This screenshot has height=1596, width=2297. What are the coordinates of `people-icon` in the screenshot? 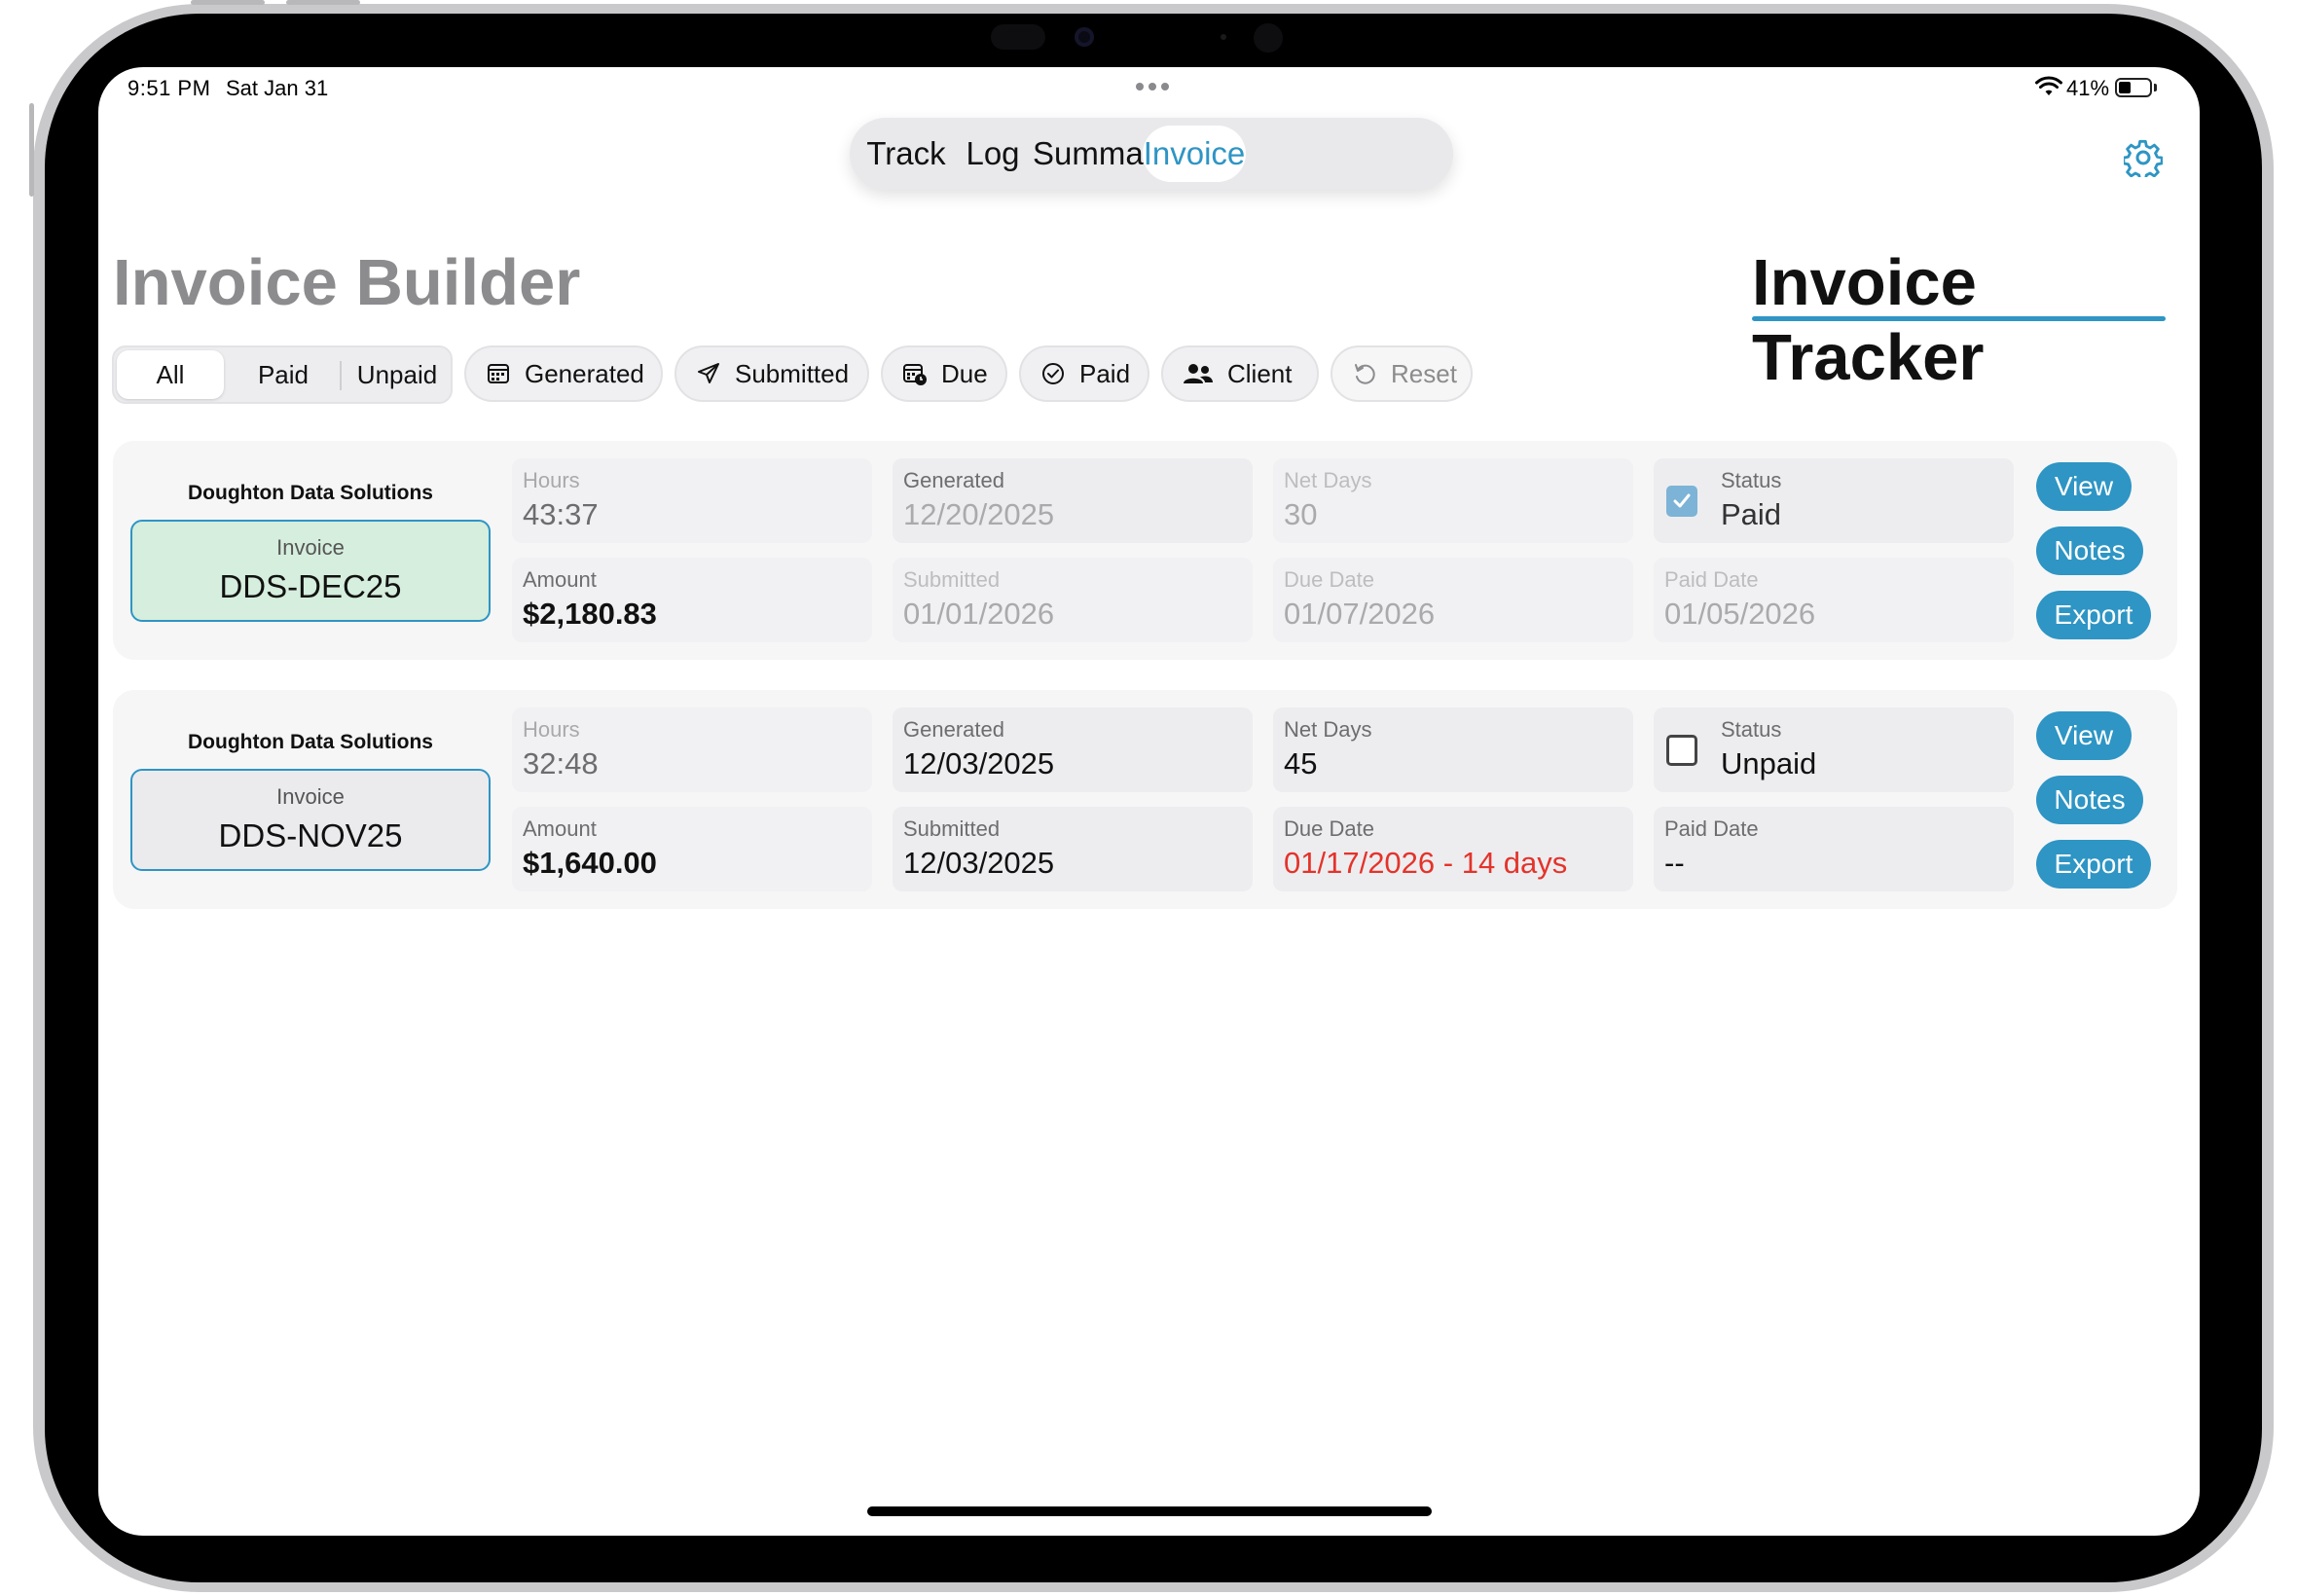 It's located at (1198, 373).